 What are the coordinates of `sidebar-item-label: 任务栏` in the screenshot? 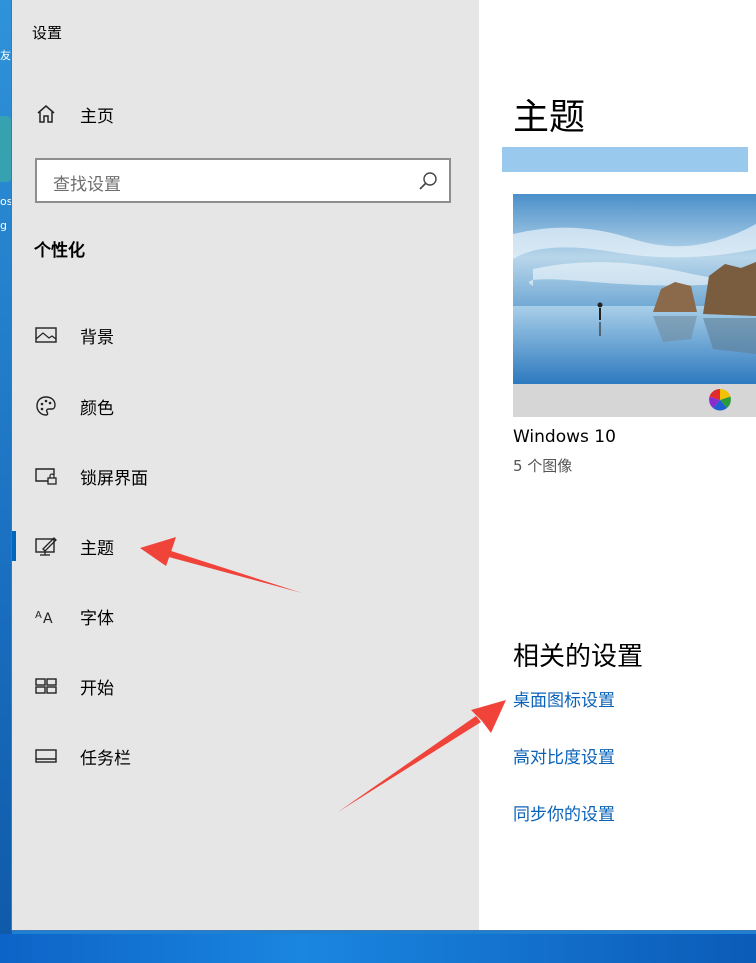 It's located at (105, 758).